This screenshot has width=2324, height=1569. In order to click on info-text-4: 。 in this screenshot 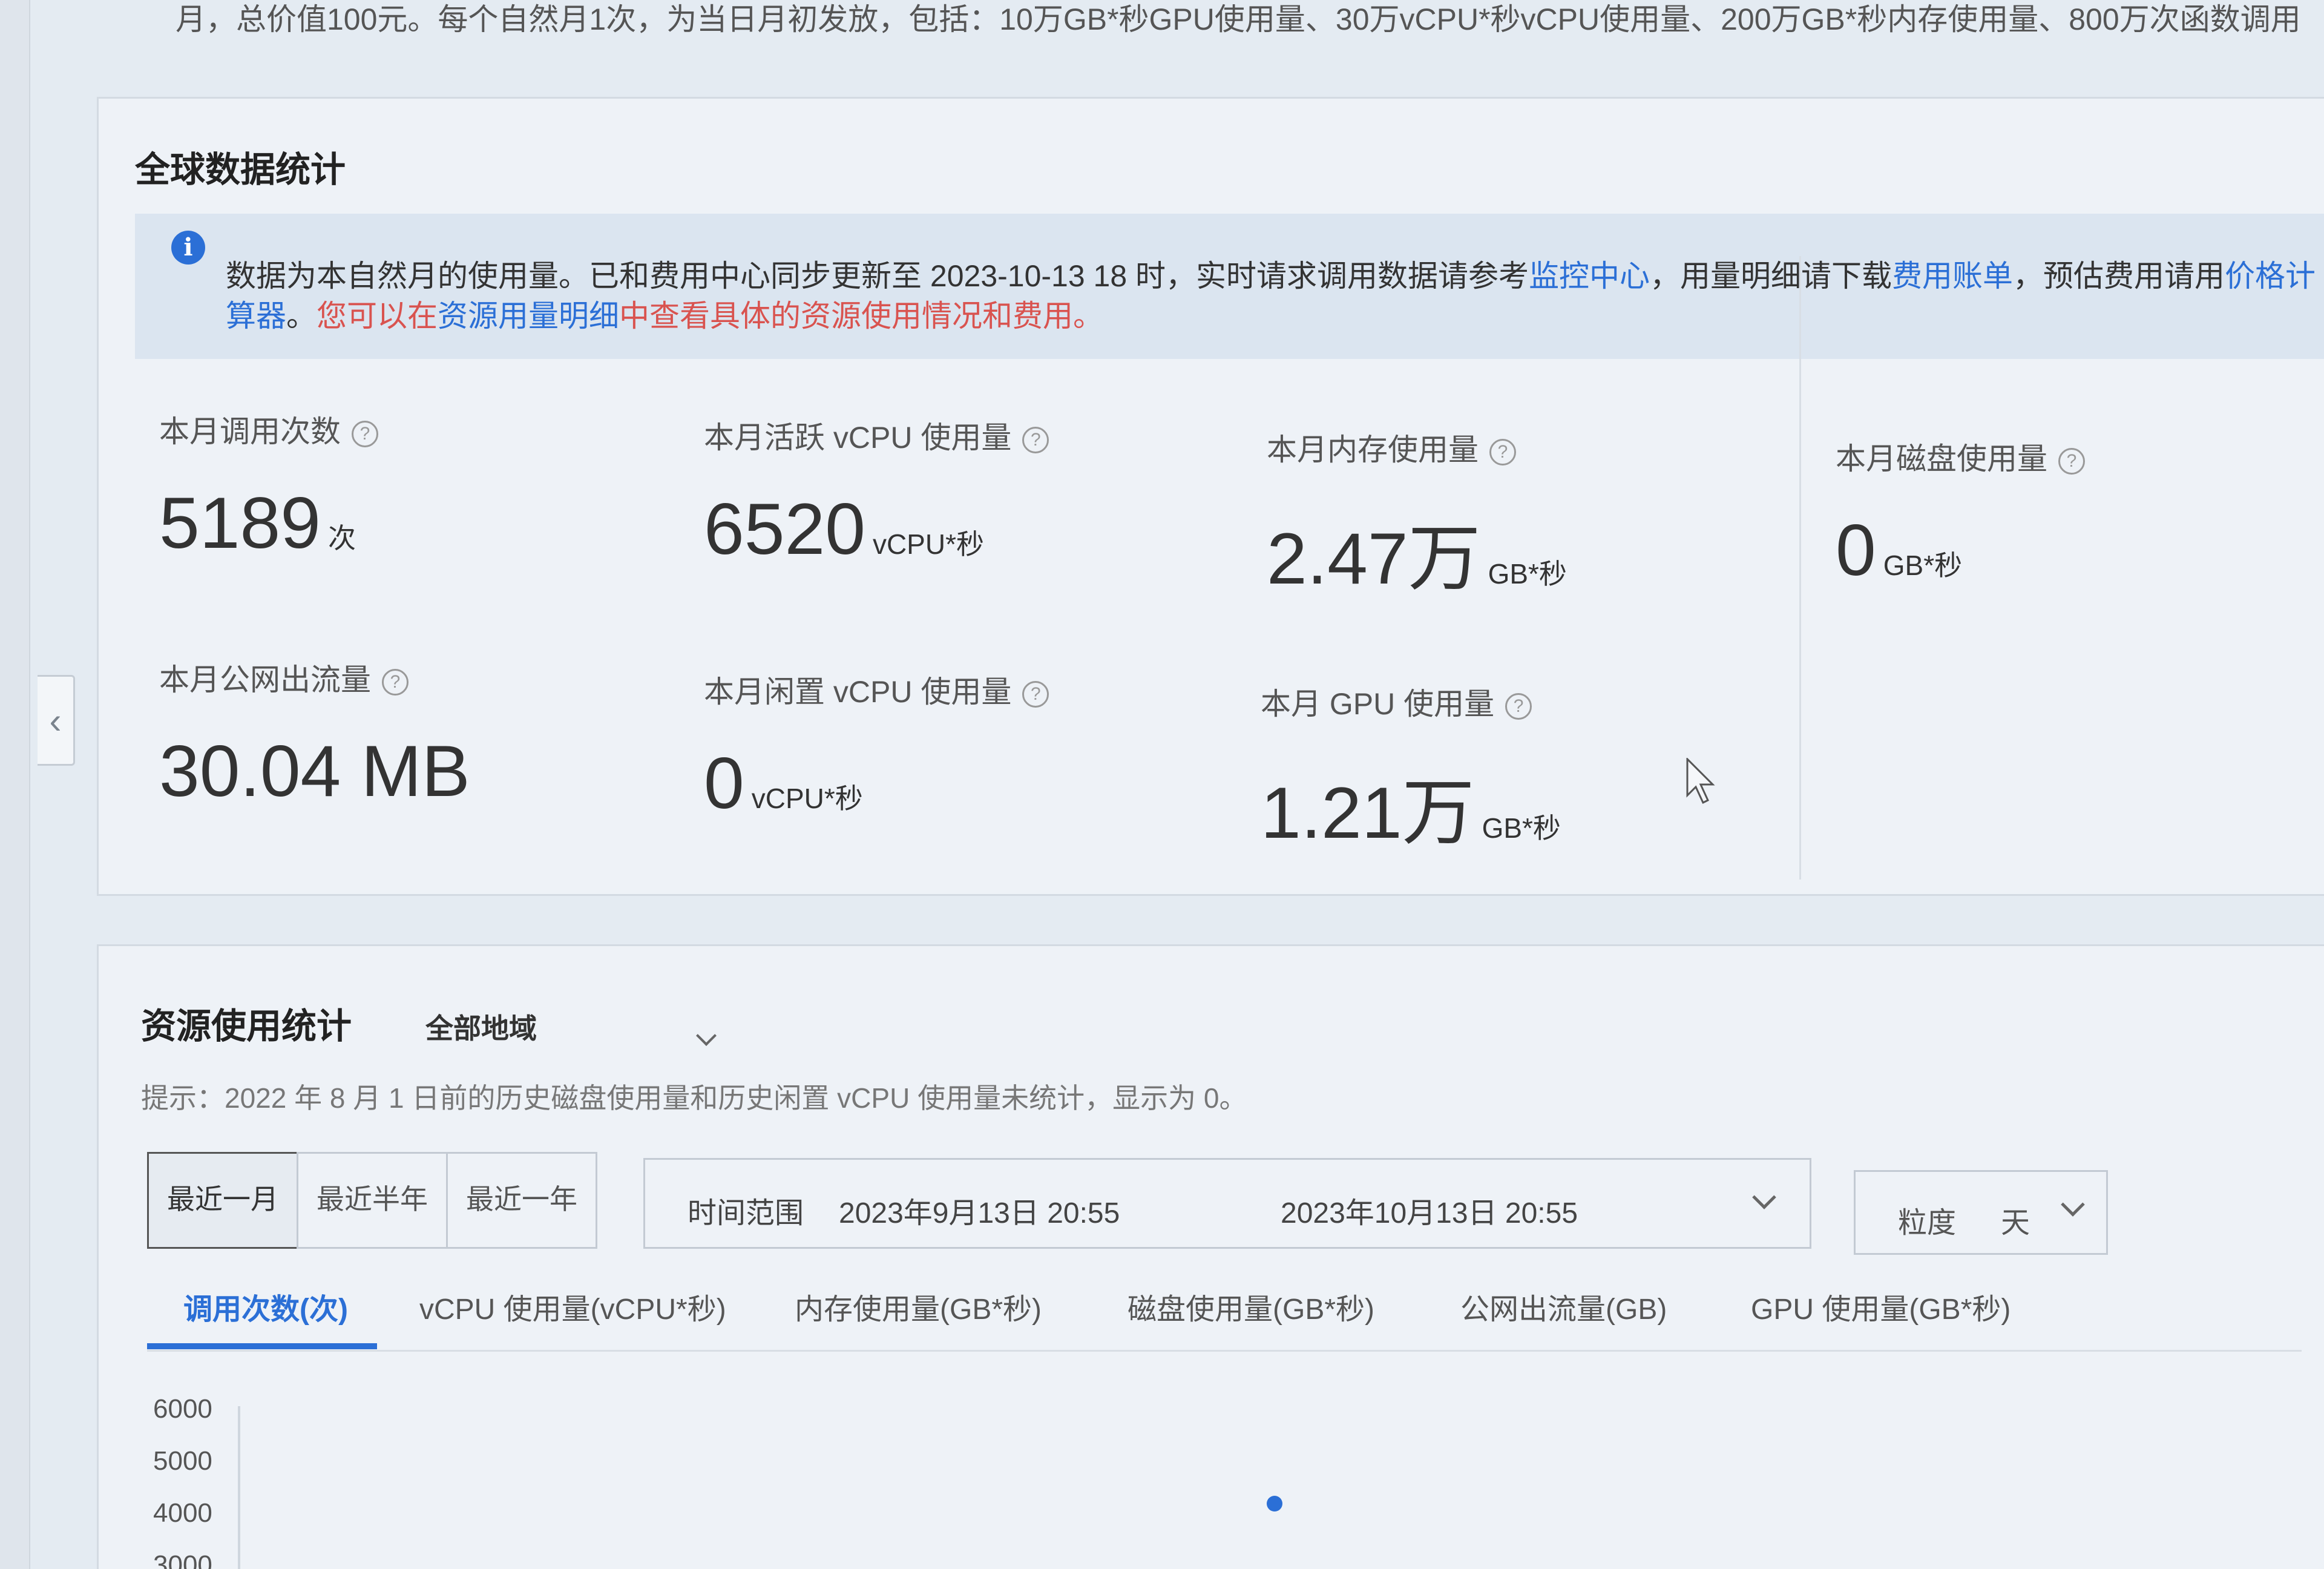, I will do `click(301, 316)`.